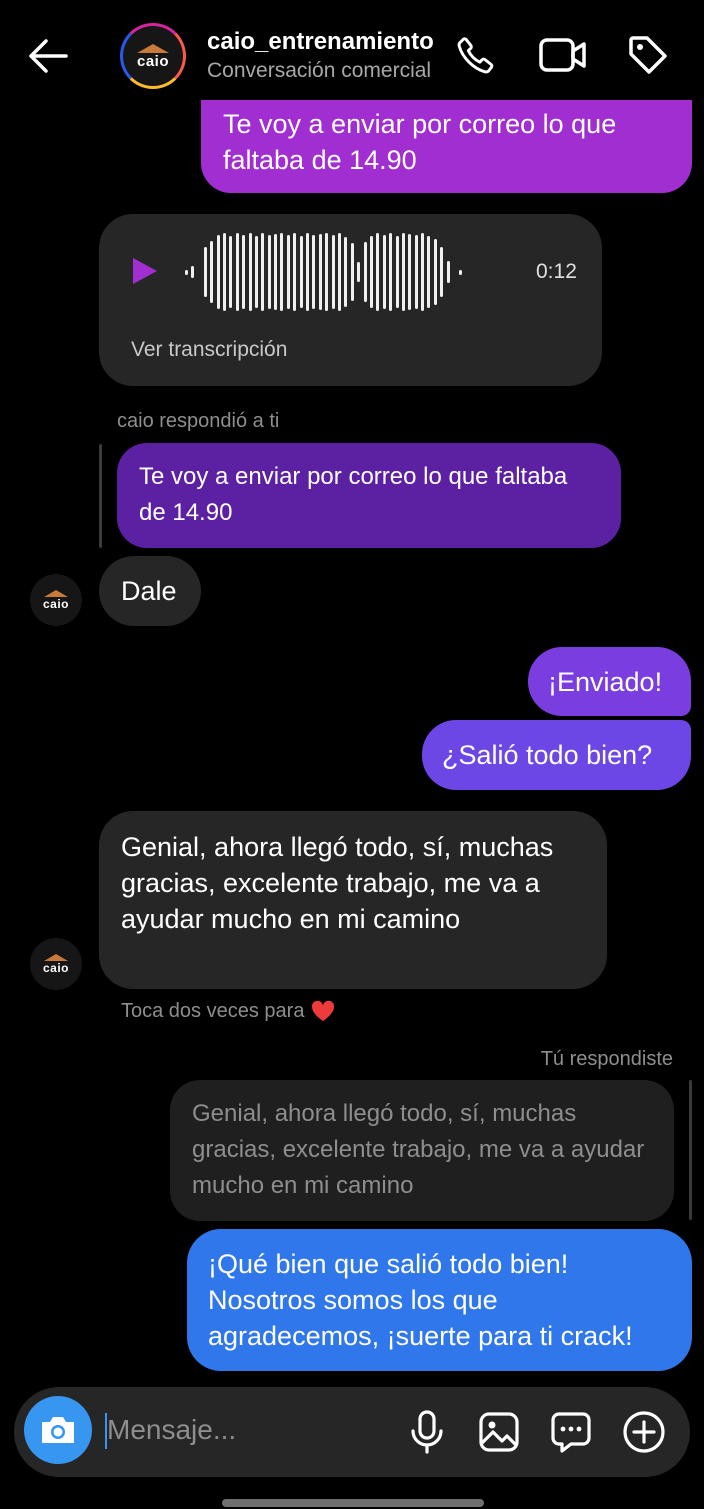 This screenshot has width=704, height=1509. Describe the element at coordinates (476, 55) in the screenshot. I see `phone-icon` at that location.